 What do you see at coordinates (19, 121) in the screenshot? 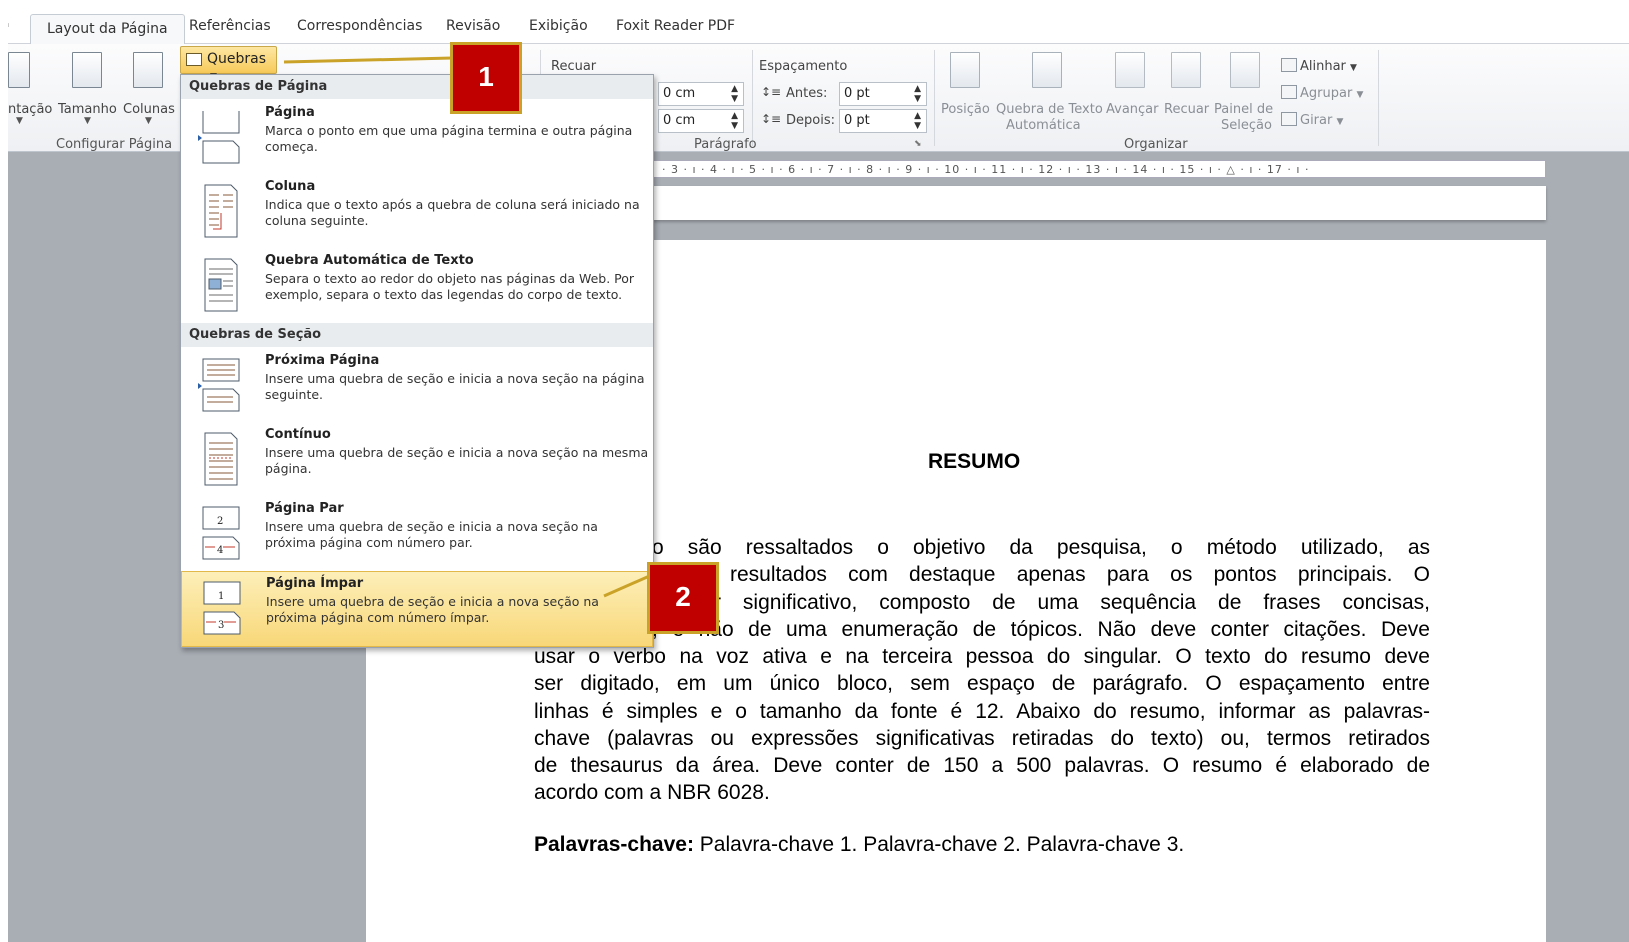
I see `orientation-arrow-icon: ▼` at bounding box center [19, 121].